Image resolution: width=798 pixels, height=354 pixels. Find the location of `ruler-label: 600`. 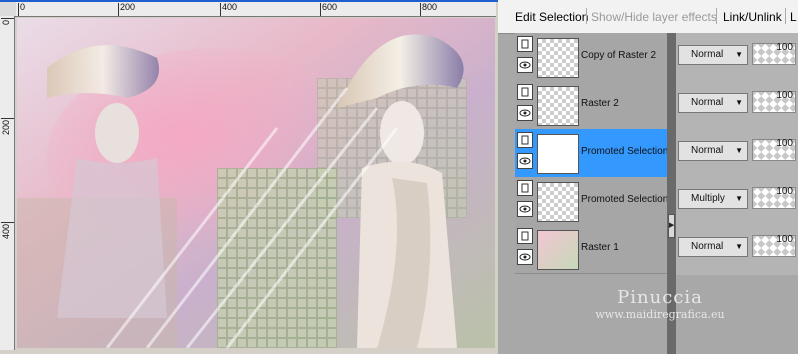

ruler-label: 600 is located at coordinates (330, 7).